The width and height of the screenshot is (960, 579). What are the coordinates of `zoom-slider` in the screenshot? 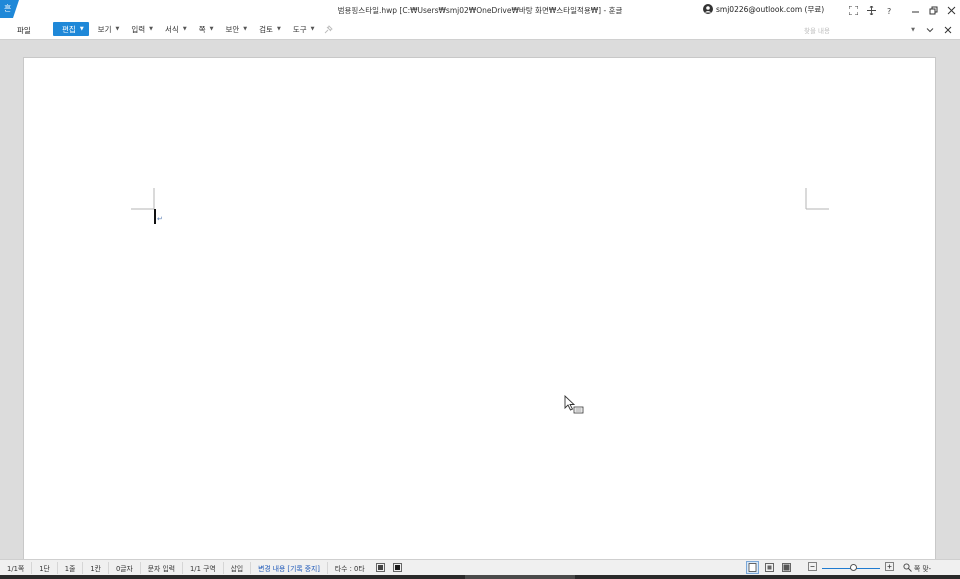 It's located at (851, 568).